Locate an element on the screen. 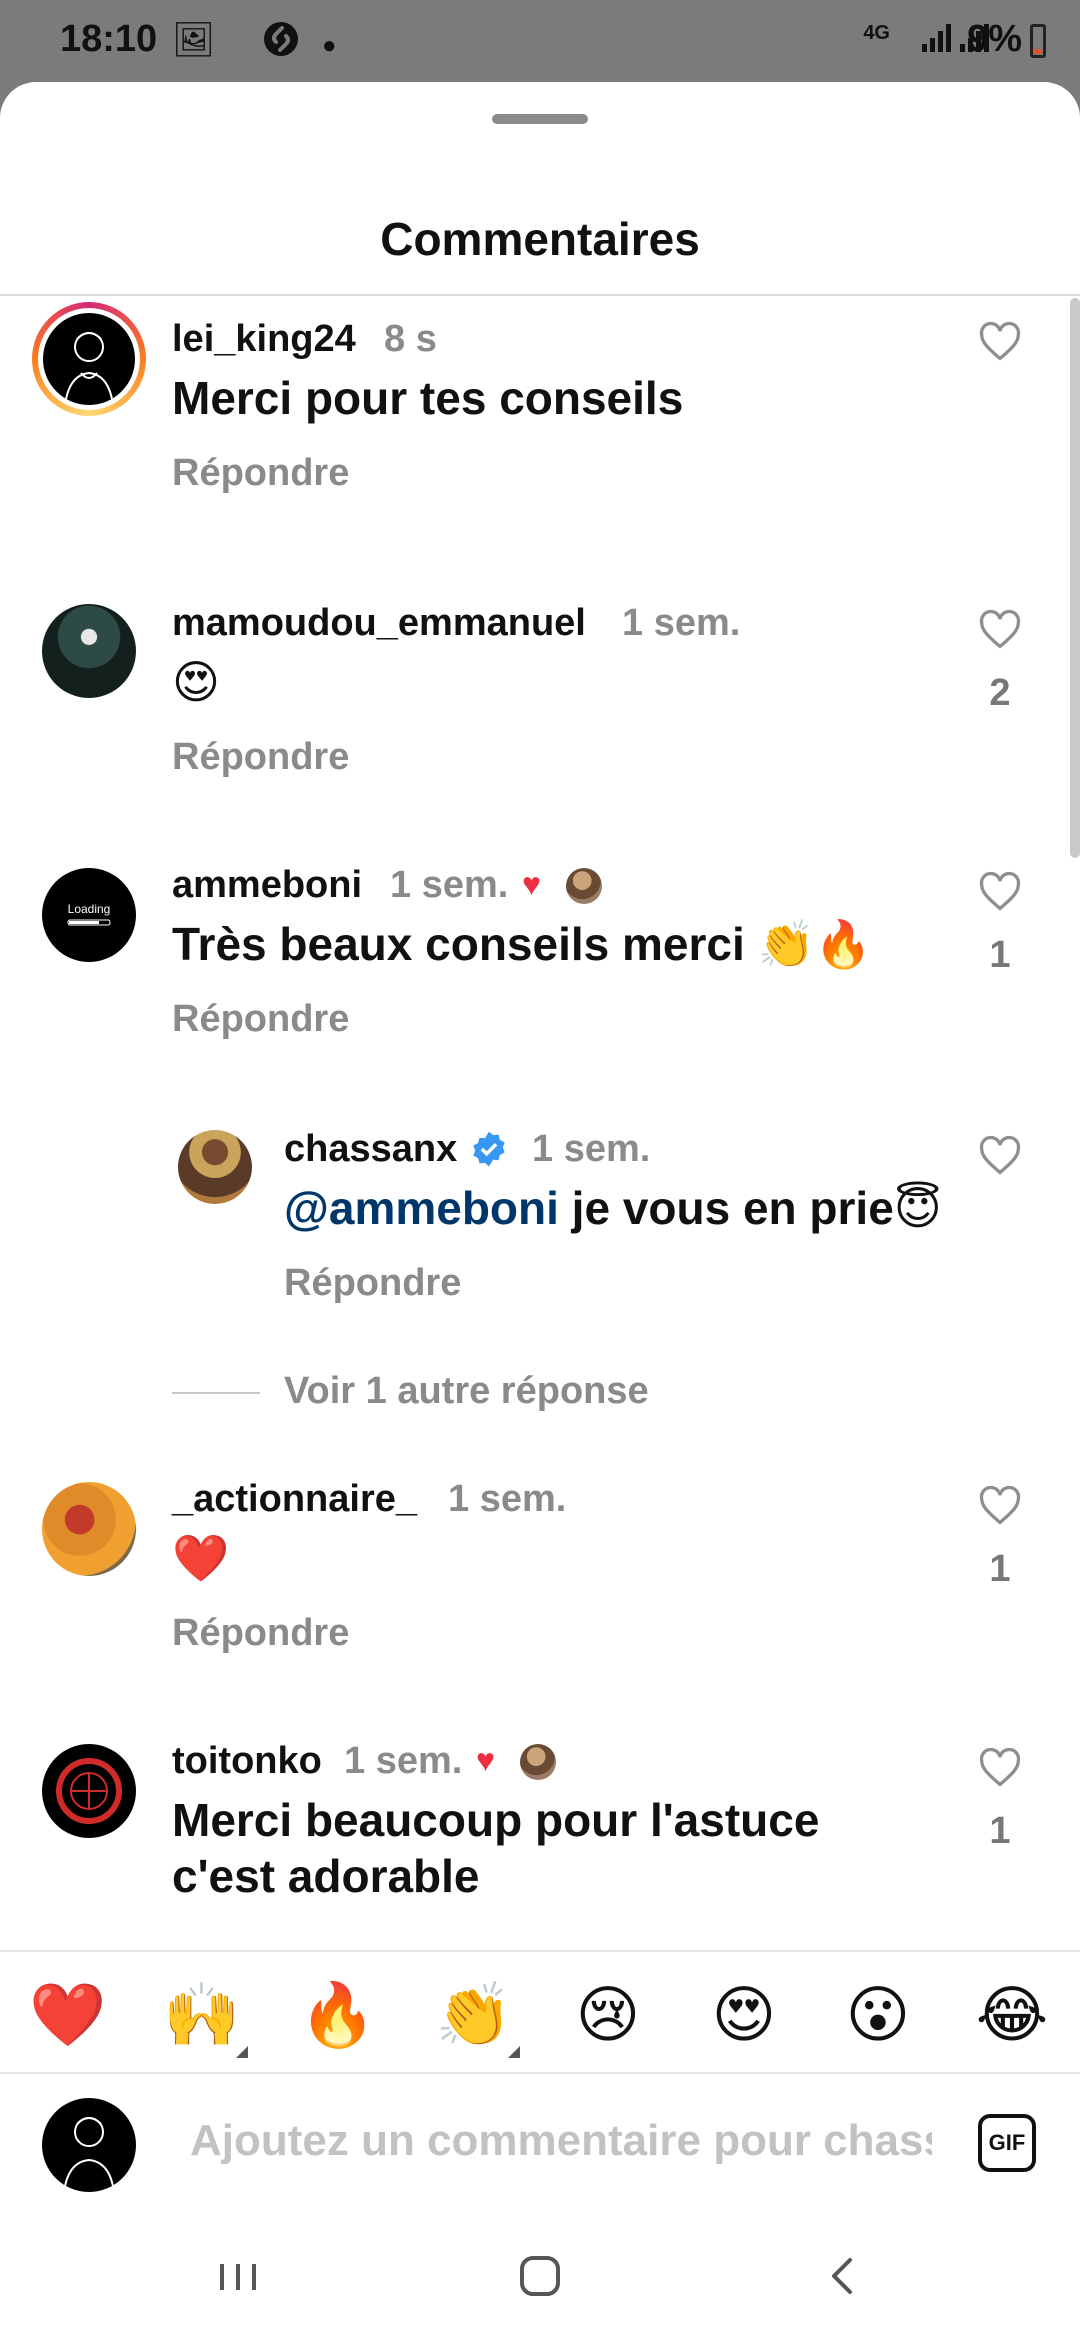 Image resolution: width=1080 pixels, height=2340 pixels. reaction-clap-icon: 👏 is located at coordinates (474, 2016).